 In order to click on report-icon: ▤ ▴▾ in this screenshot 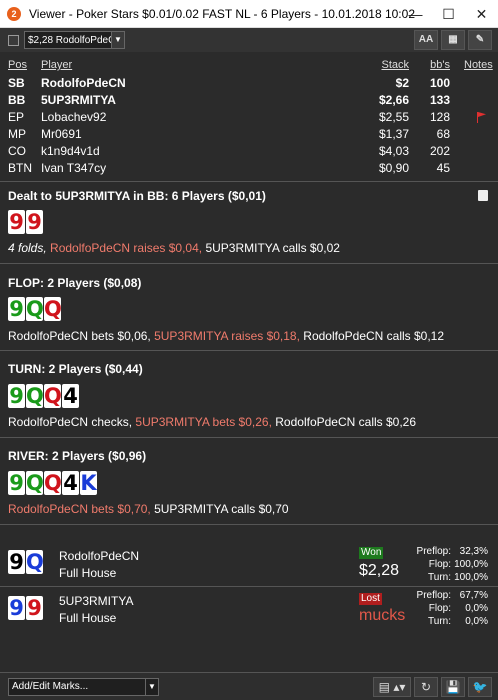, I will do `click(392, 687)`.